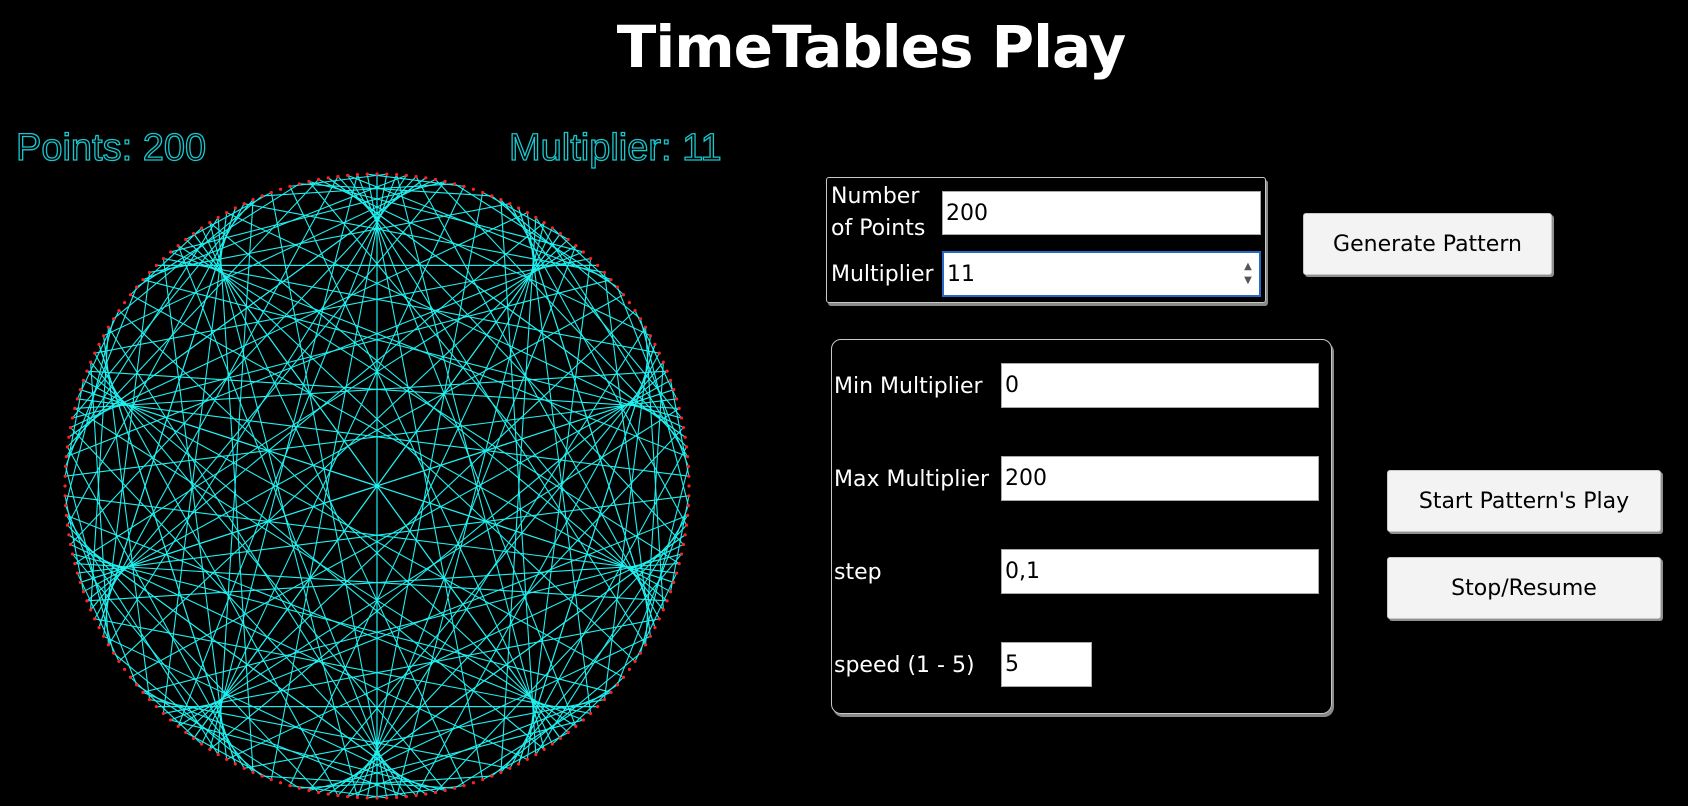  I want to click on spin-up-icon: ▲, so click(1248, 267).